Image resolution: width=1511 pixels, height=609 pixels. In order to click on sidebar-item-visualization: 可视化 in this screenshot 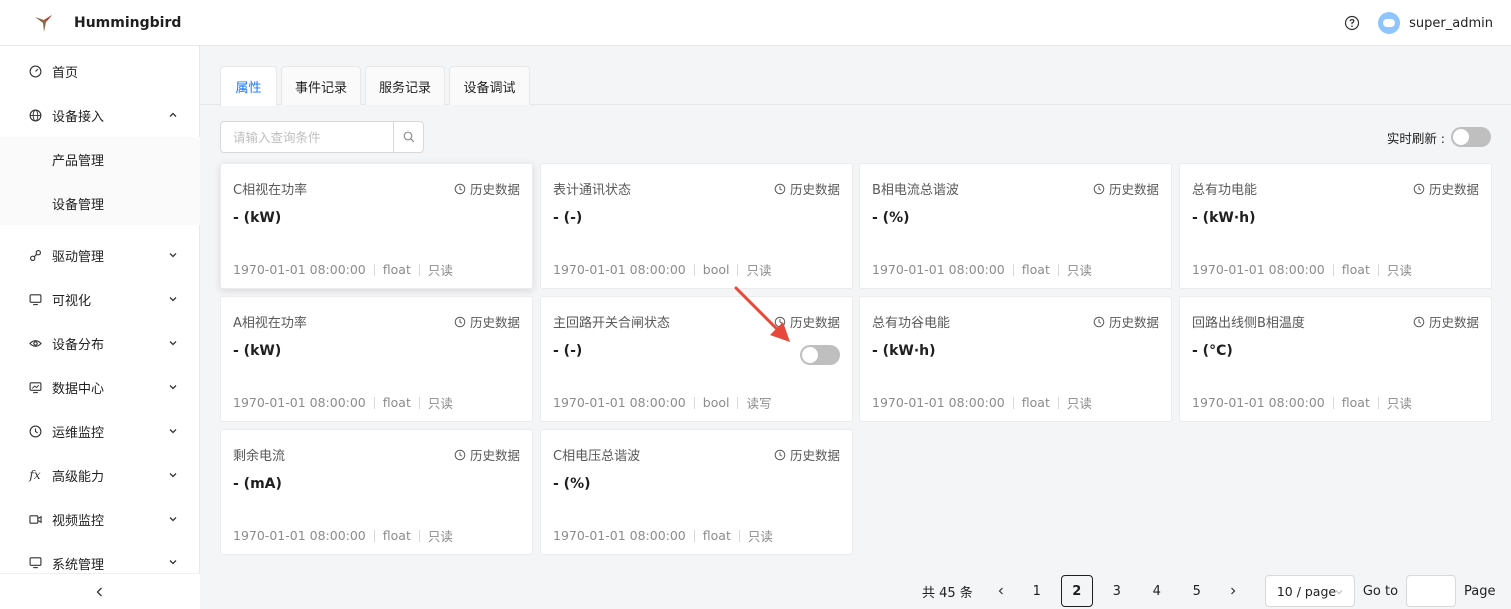, I will do `click(100, 299)`.